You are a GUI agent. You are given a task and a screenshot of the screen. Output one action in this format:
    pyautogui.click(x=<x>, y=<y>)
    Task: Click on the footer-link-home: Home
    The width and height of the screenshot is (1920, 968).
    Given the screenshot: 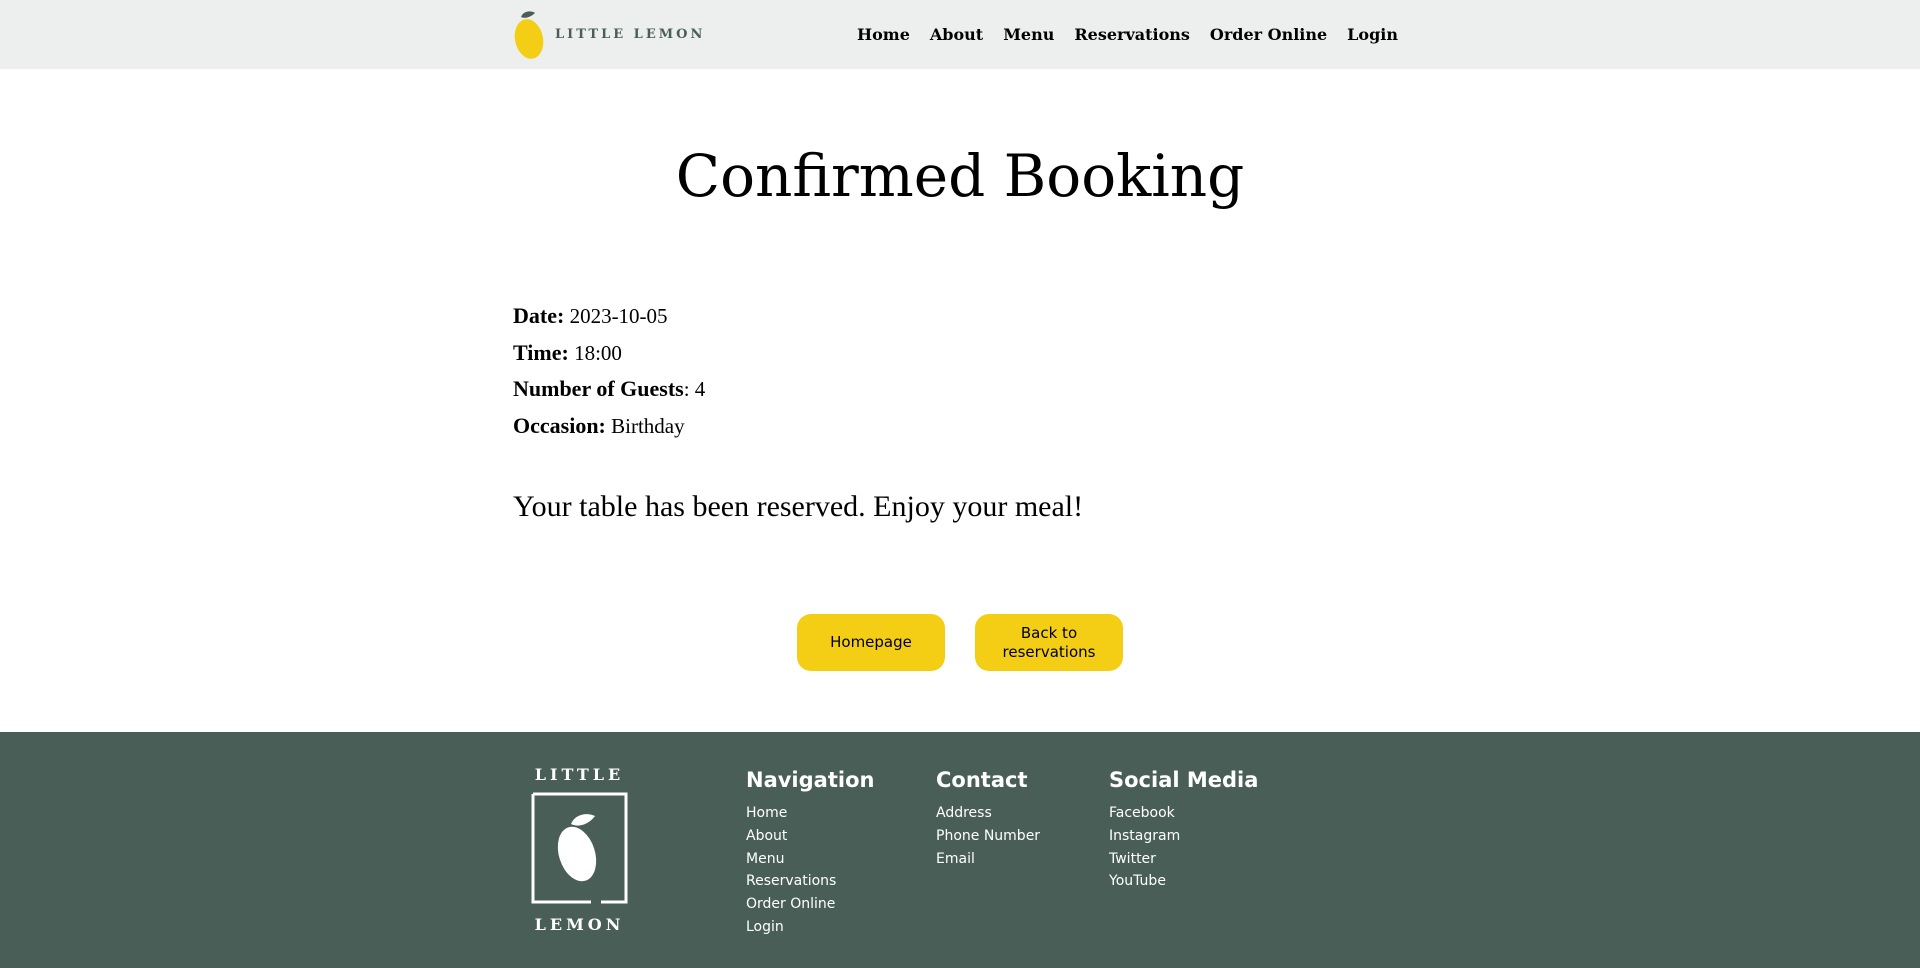 What is the action you would take?
    pyautogui.click(x=810, y=813)
    